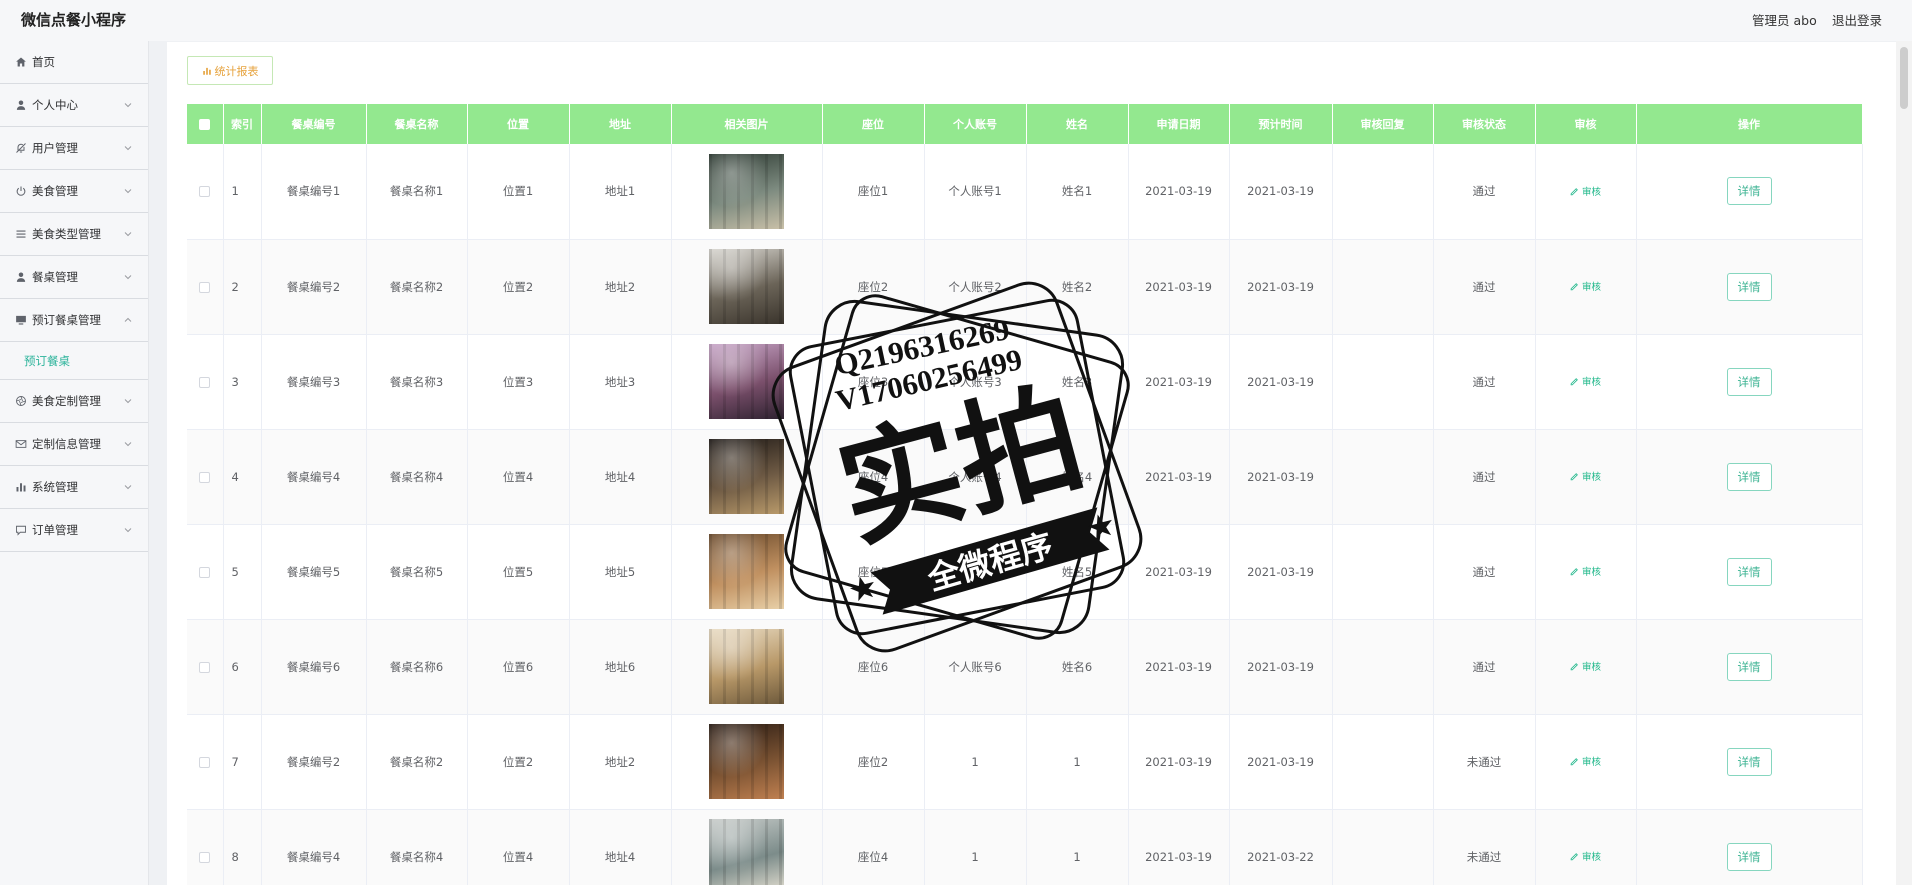  Describe the element at coordinates (74, 62) in the screenshot. I see `sidebar-item-home: 首页` at that location.